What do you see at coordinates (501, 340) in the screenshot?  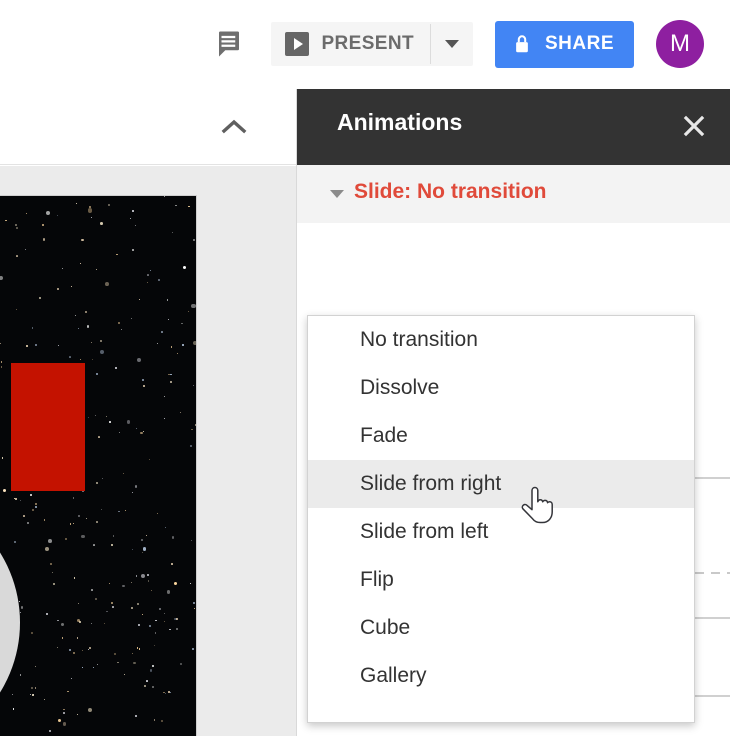 I see `menu-item-no-transition: No transition` at bounding box center [501, 340].